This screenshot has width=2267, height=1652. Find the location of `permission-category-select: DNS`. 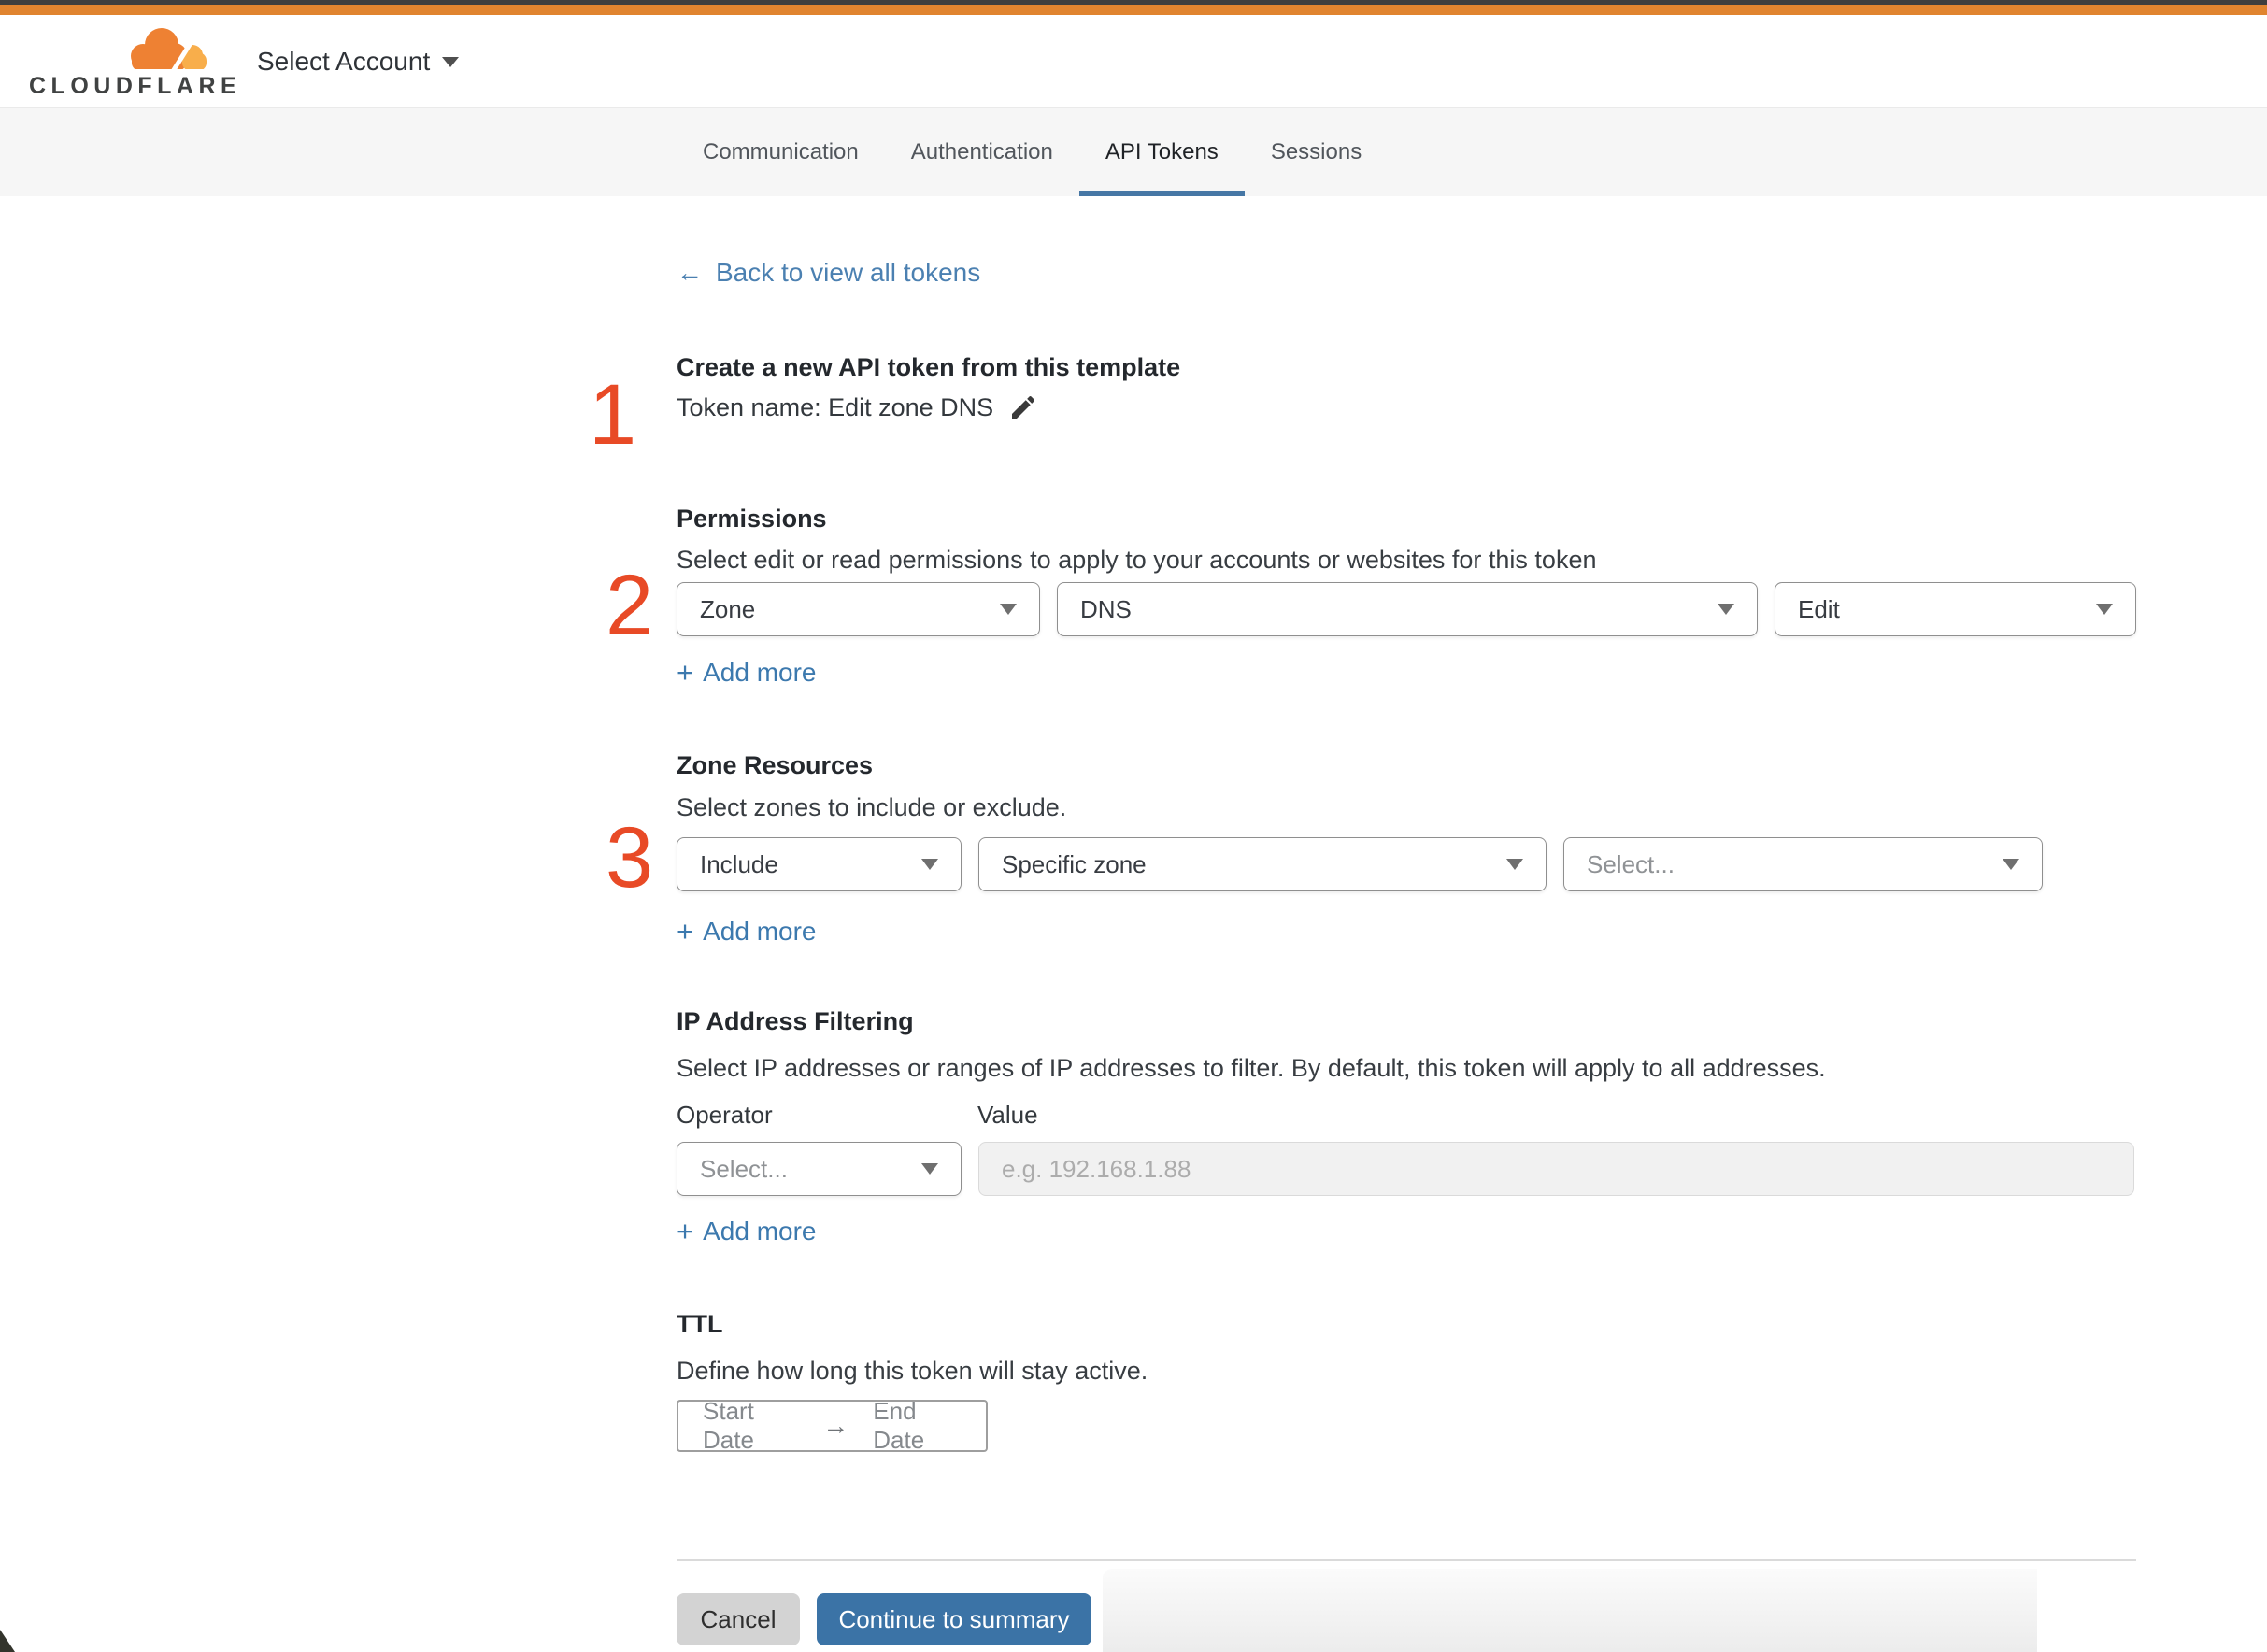

permission-category-select: DNS is located at coordinates (1408, 609).